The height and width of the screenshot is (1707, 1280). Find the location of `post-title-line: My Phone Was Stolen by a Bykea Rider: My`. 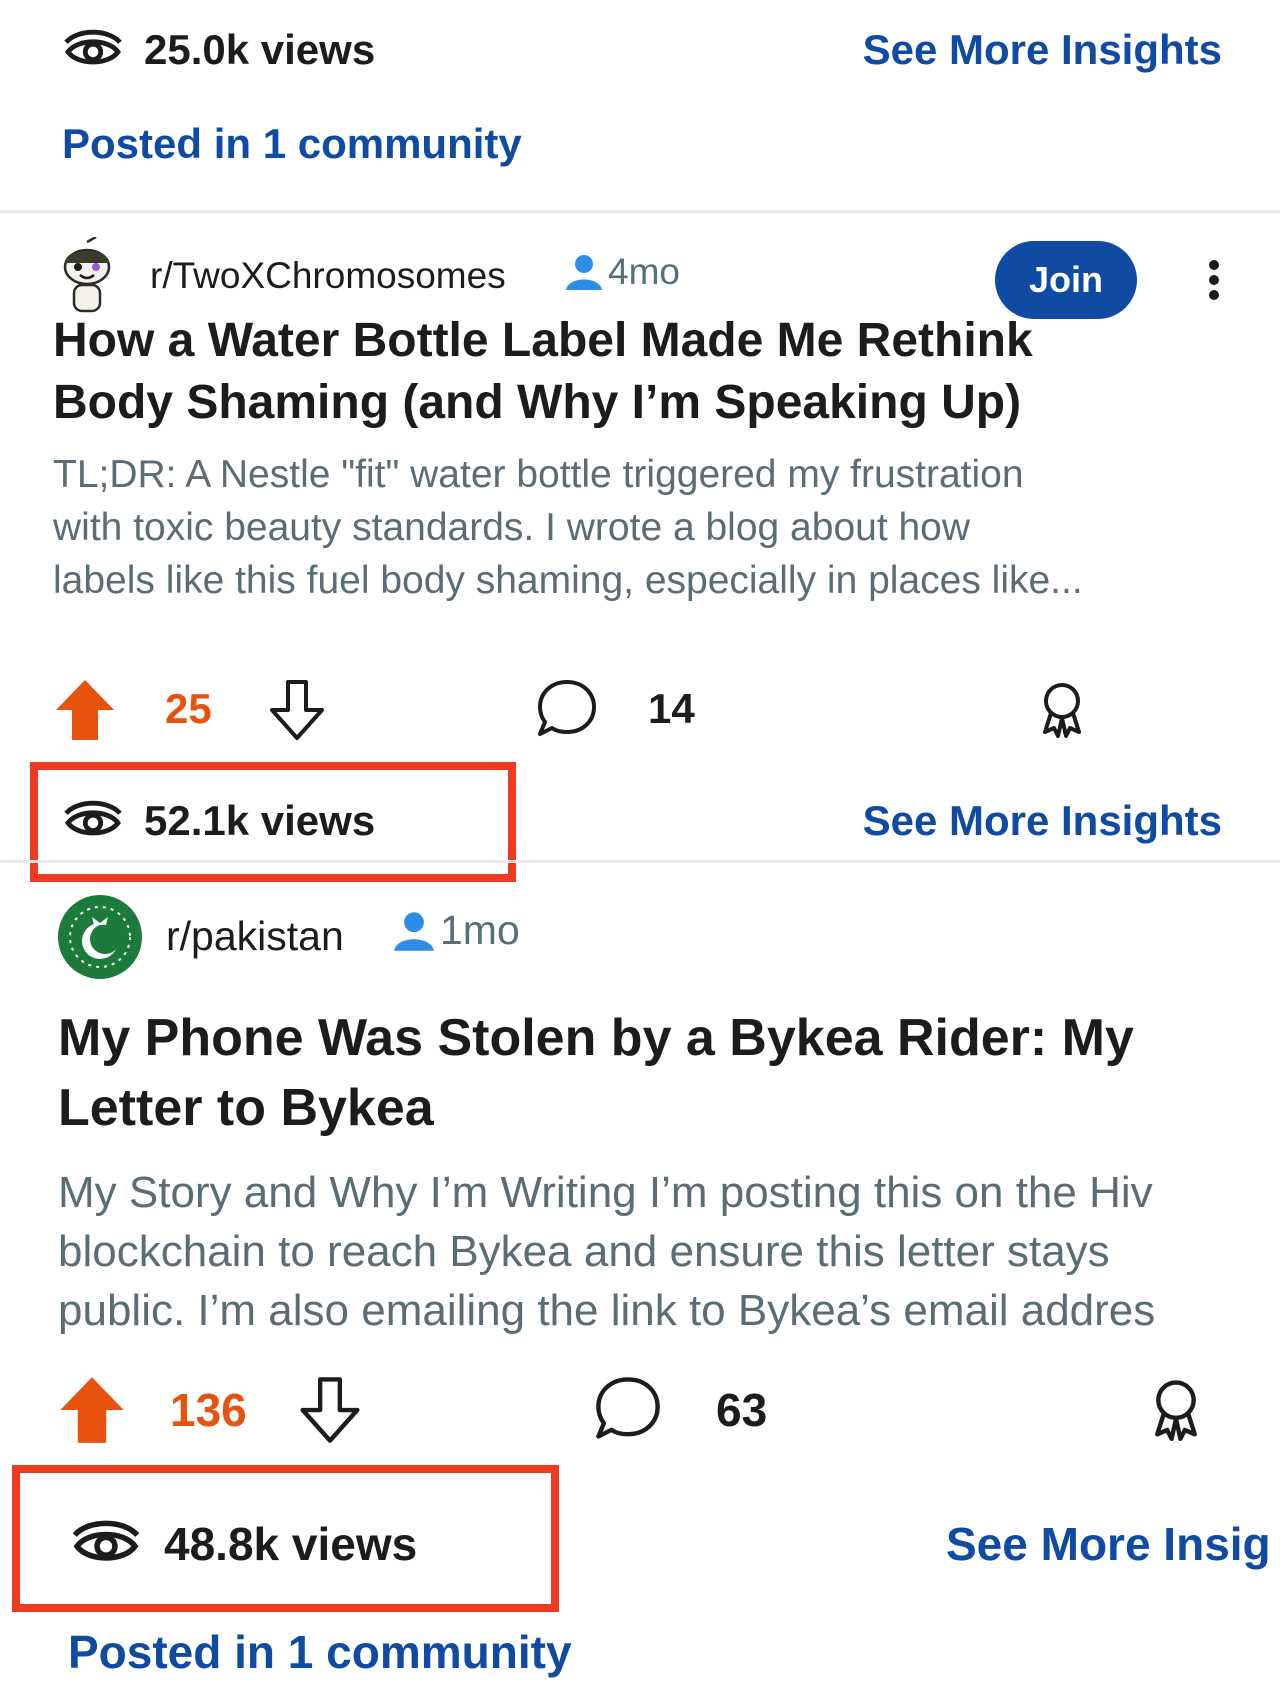

post-title-line: My Phone Was Stolen by a Bykea Rider: My is located at coordinates (596, 1038).